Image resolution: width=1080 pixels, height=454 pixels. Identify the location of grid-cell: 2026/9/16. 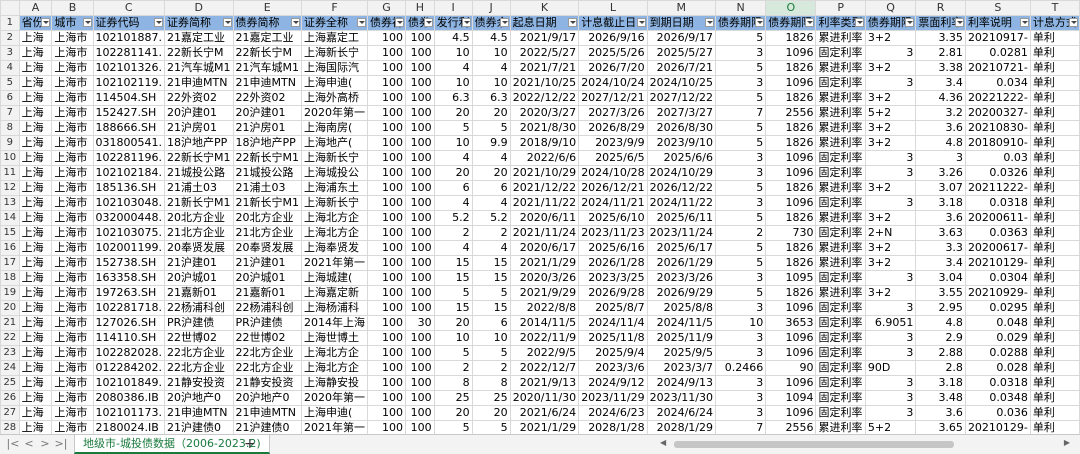
(613, 38).